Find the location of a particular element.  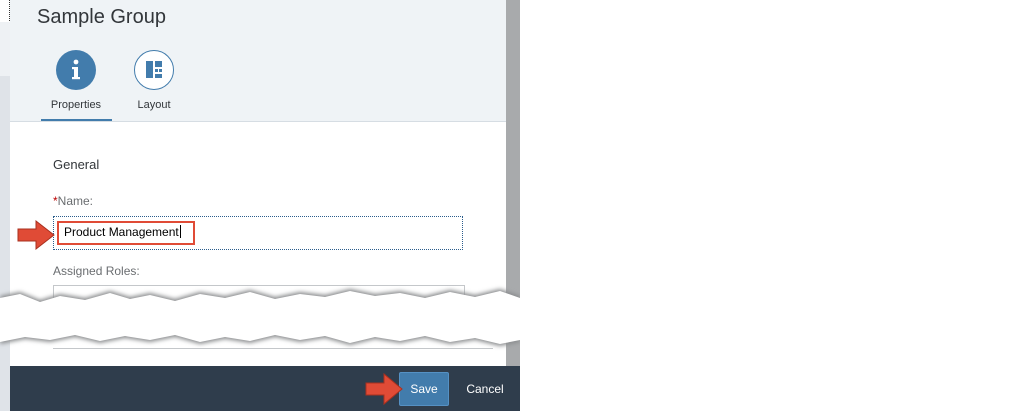

tab-layout: Layout is located at coordinates (154, 80).